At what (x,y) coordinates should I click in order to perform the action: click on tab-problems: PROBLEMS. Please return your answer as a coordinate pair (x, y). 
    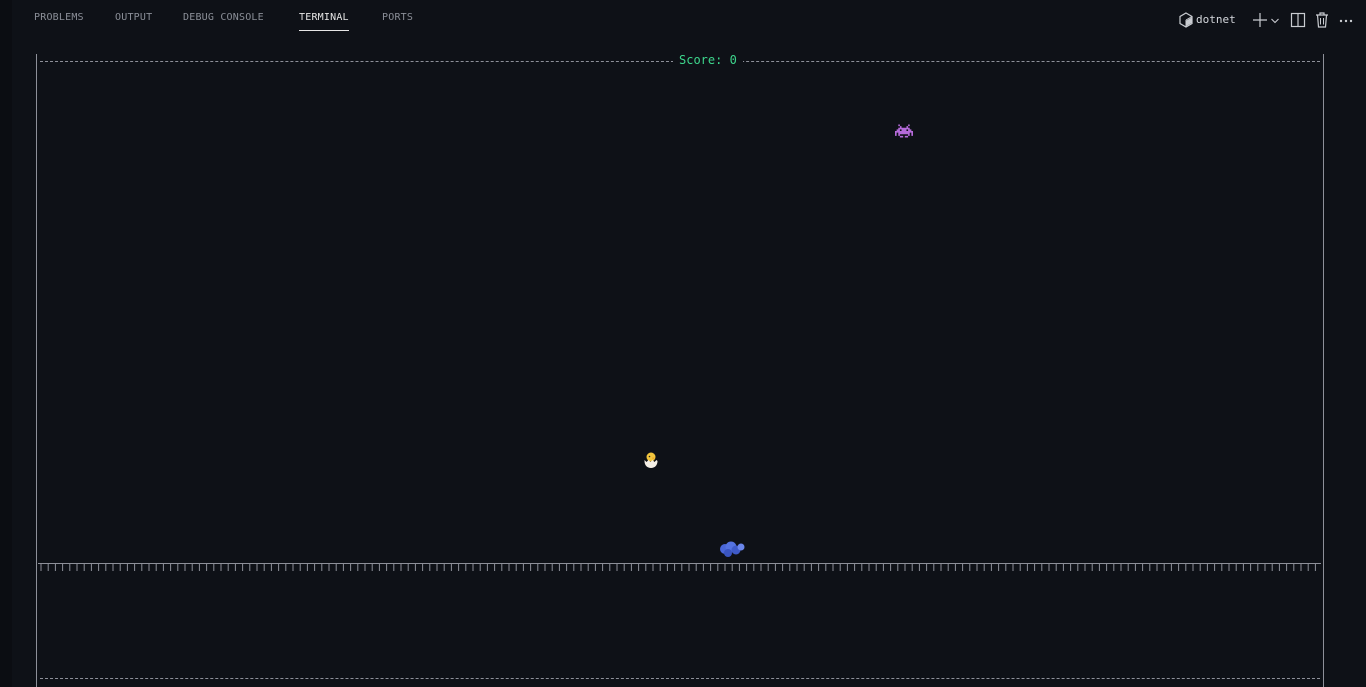
    Looking at the image, I should click on (59, 17).